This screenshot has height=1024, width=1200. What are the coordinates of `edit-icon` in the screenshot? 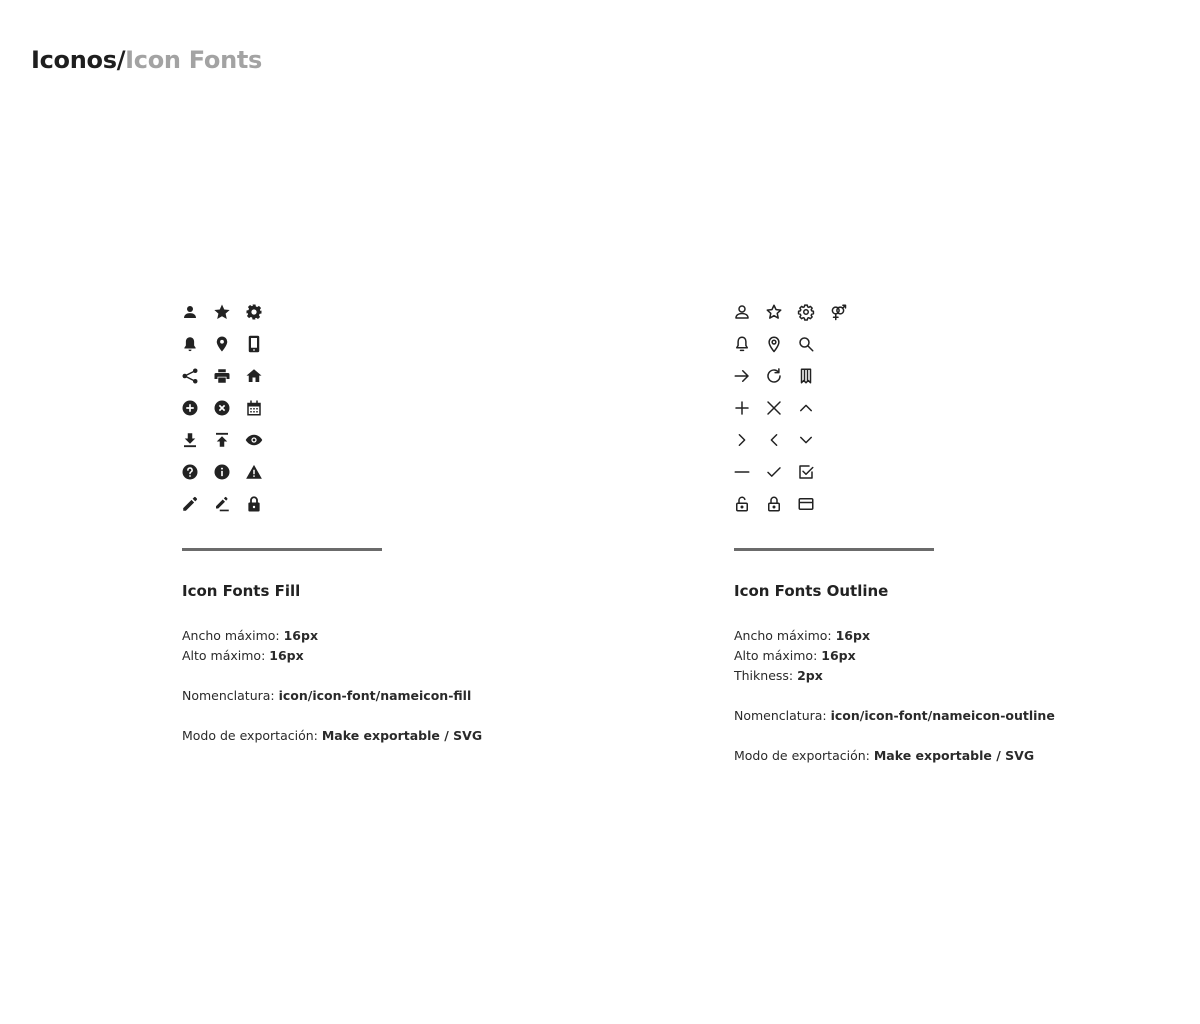 It's located at (222, 504).